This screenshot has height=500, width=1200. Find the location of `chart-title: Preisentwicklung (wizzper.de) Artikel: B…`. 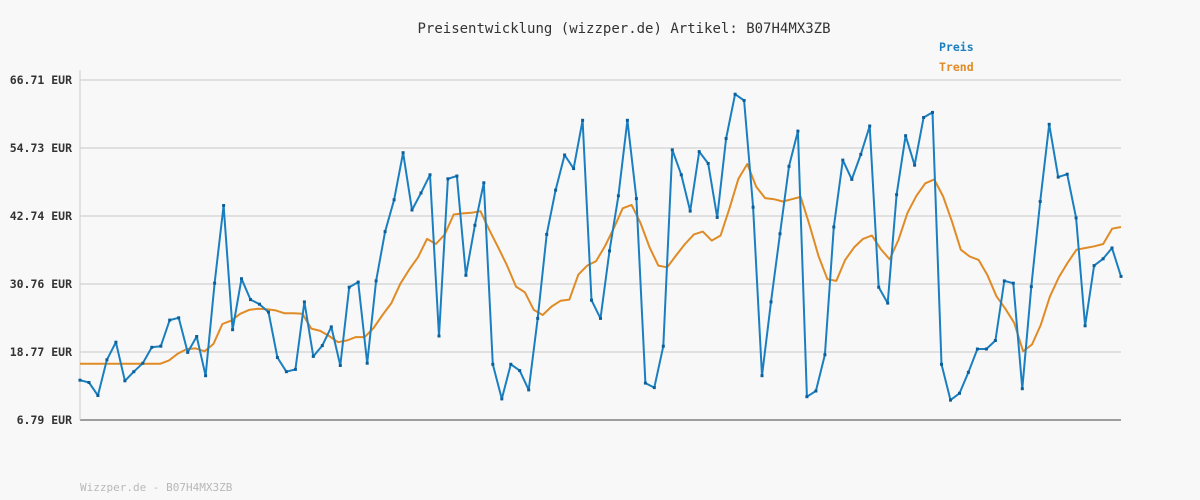

chart-title: Preisentwicklung (wizzper.de) Artikel: B… is located at coordinates (623, 29).